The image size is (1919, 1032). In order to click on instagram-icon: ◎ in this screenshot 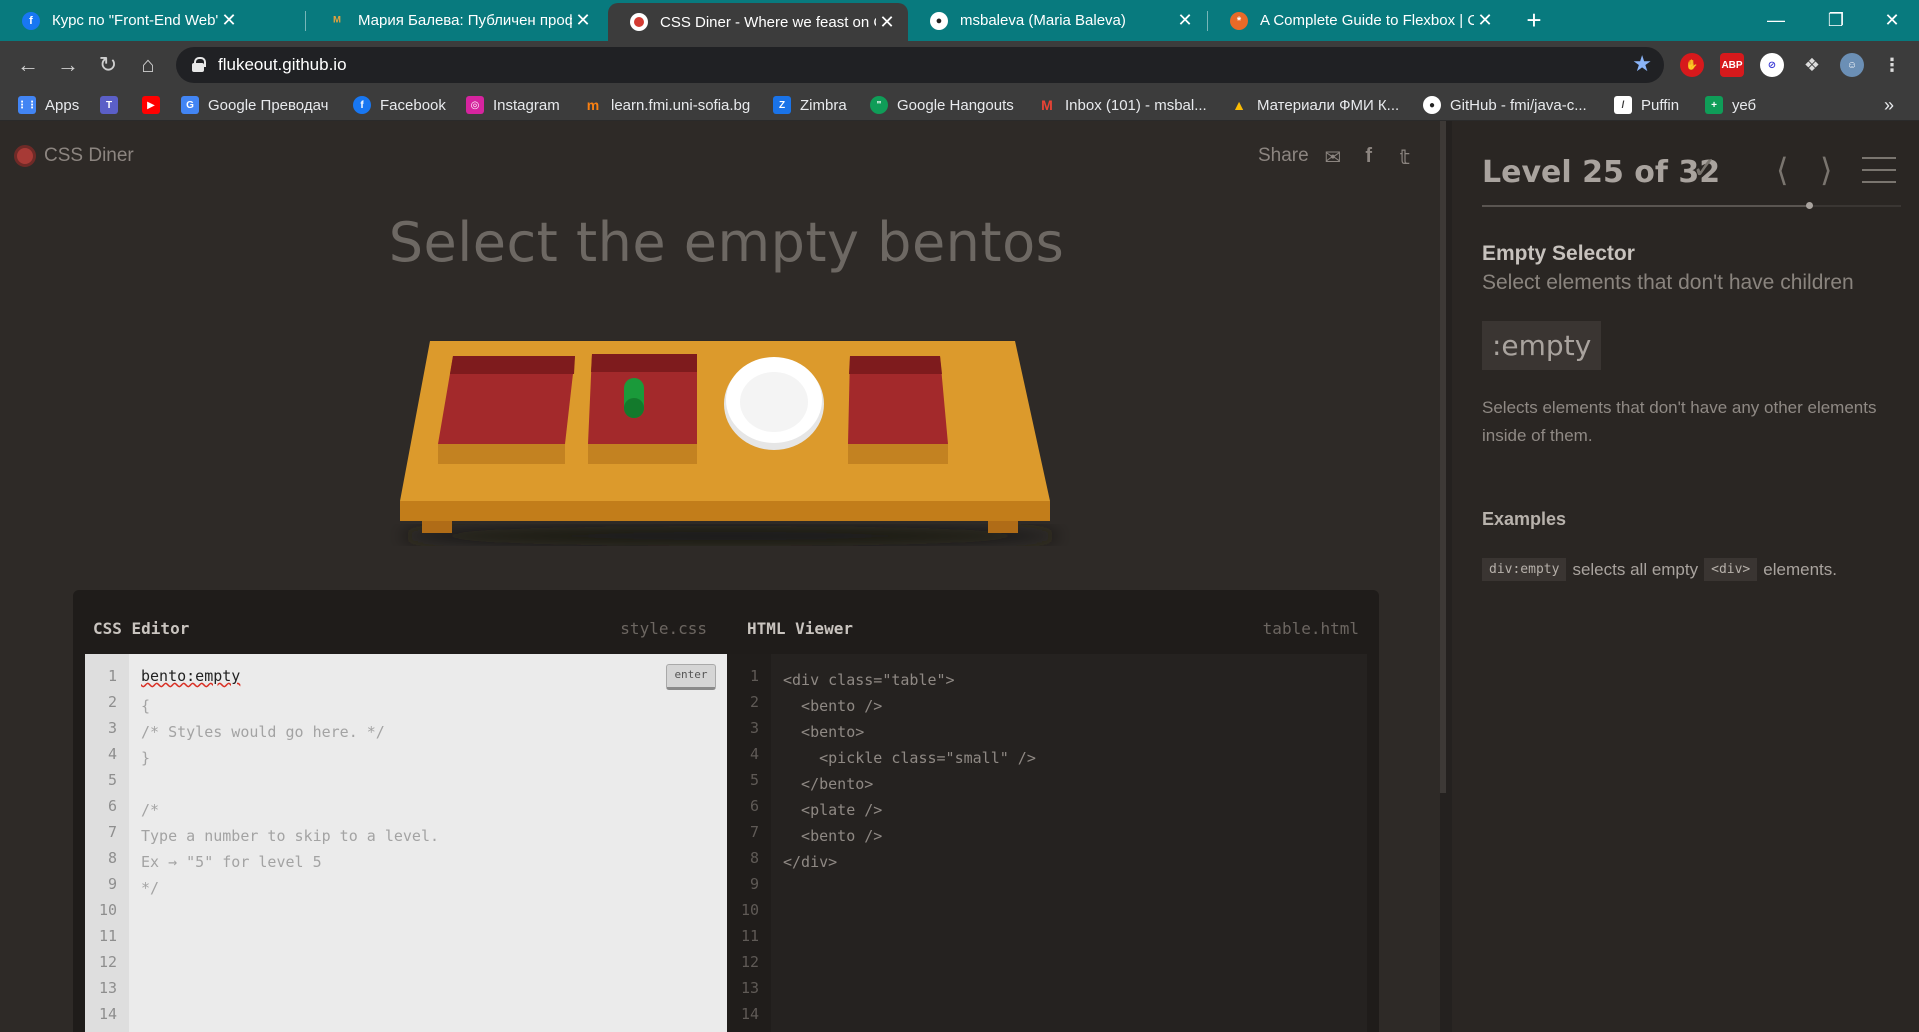, I will do `click(475, 105)`.